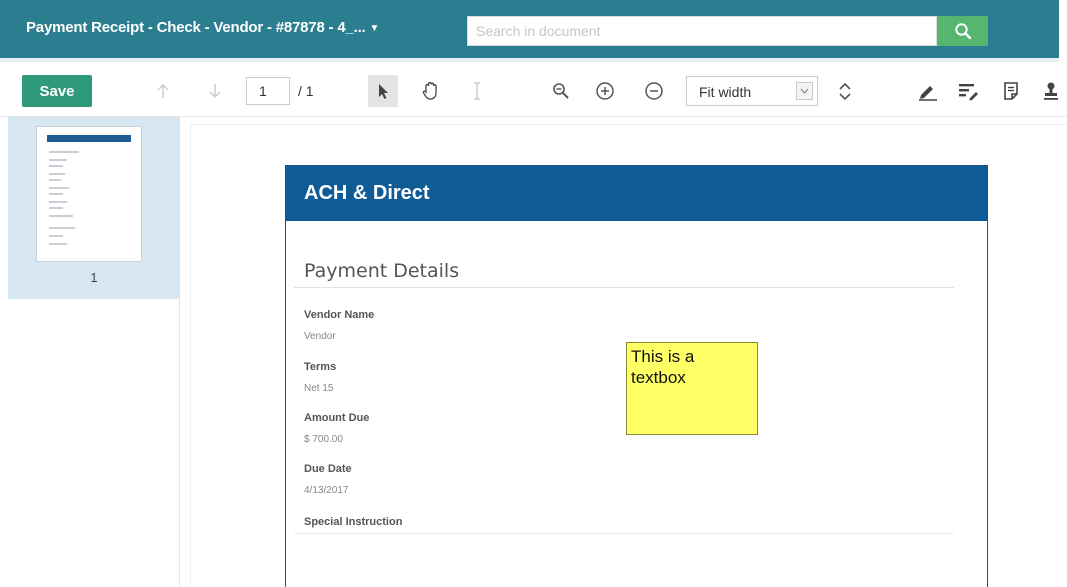 The width and height of the screenshot is (1067, 587). I want to click on text-annotation-icon, so click(968, 91).